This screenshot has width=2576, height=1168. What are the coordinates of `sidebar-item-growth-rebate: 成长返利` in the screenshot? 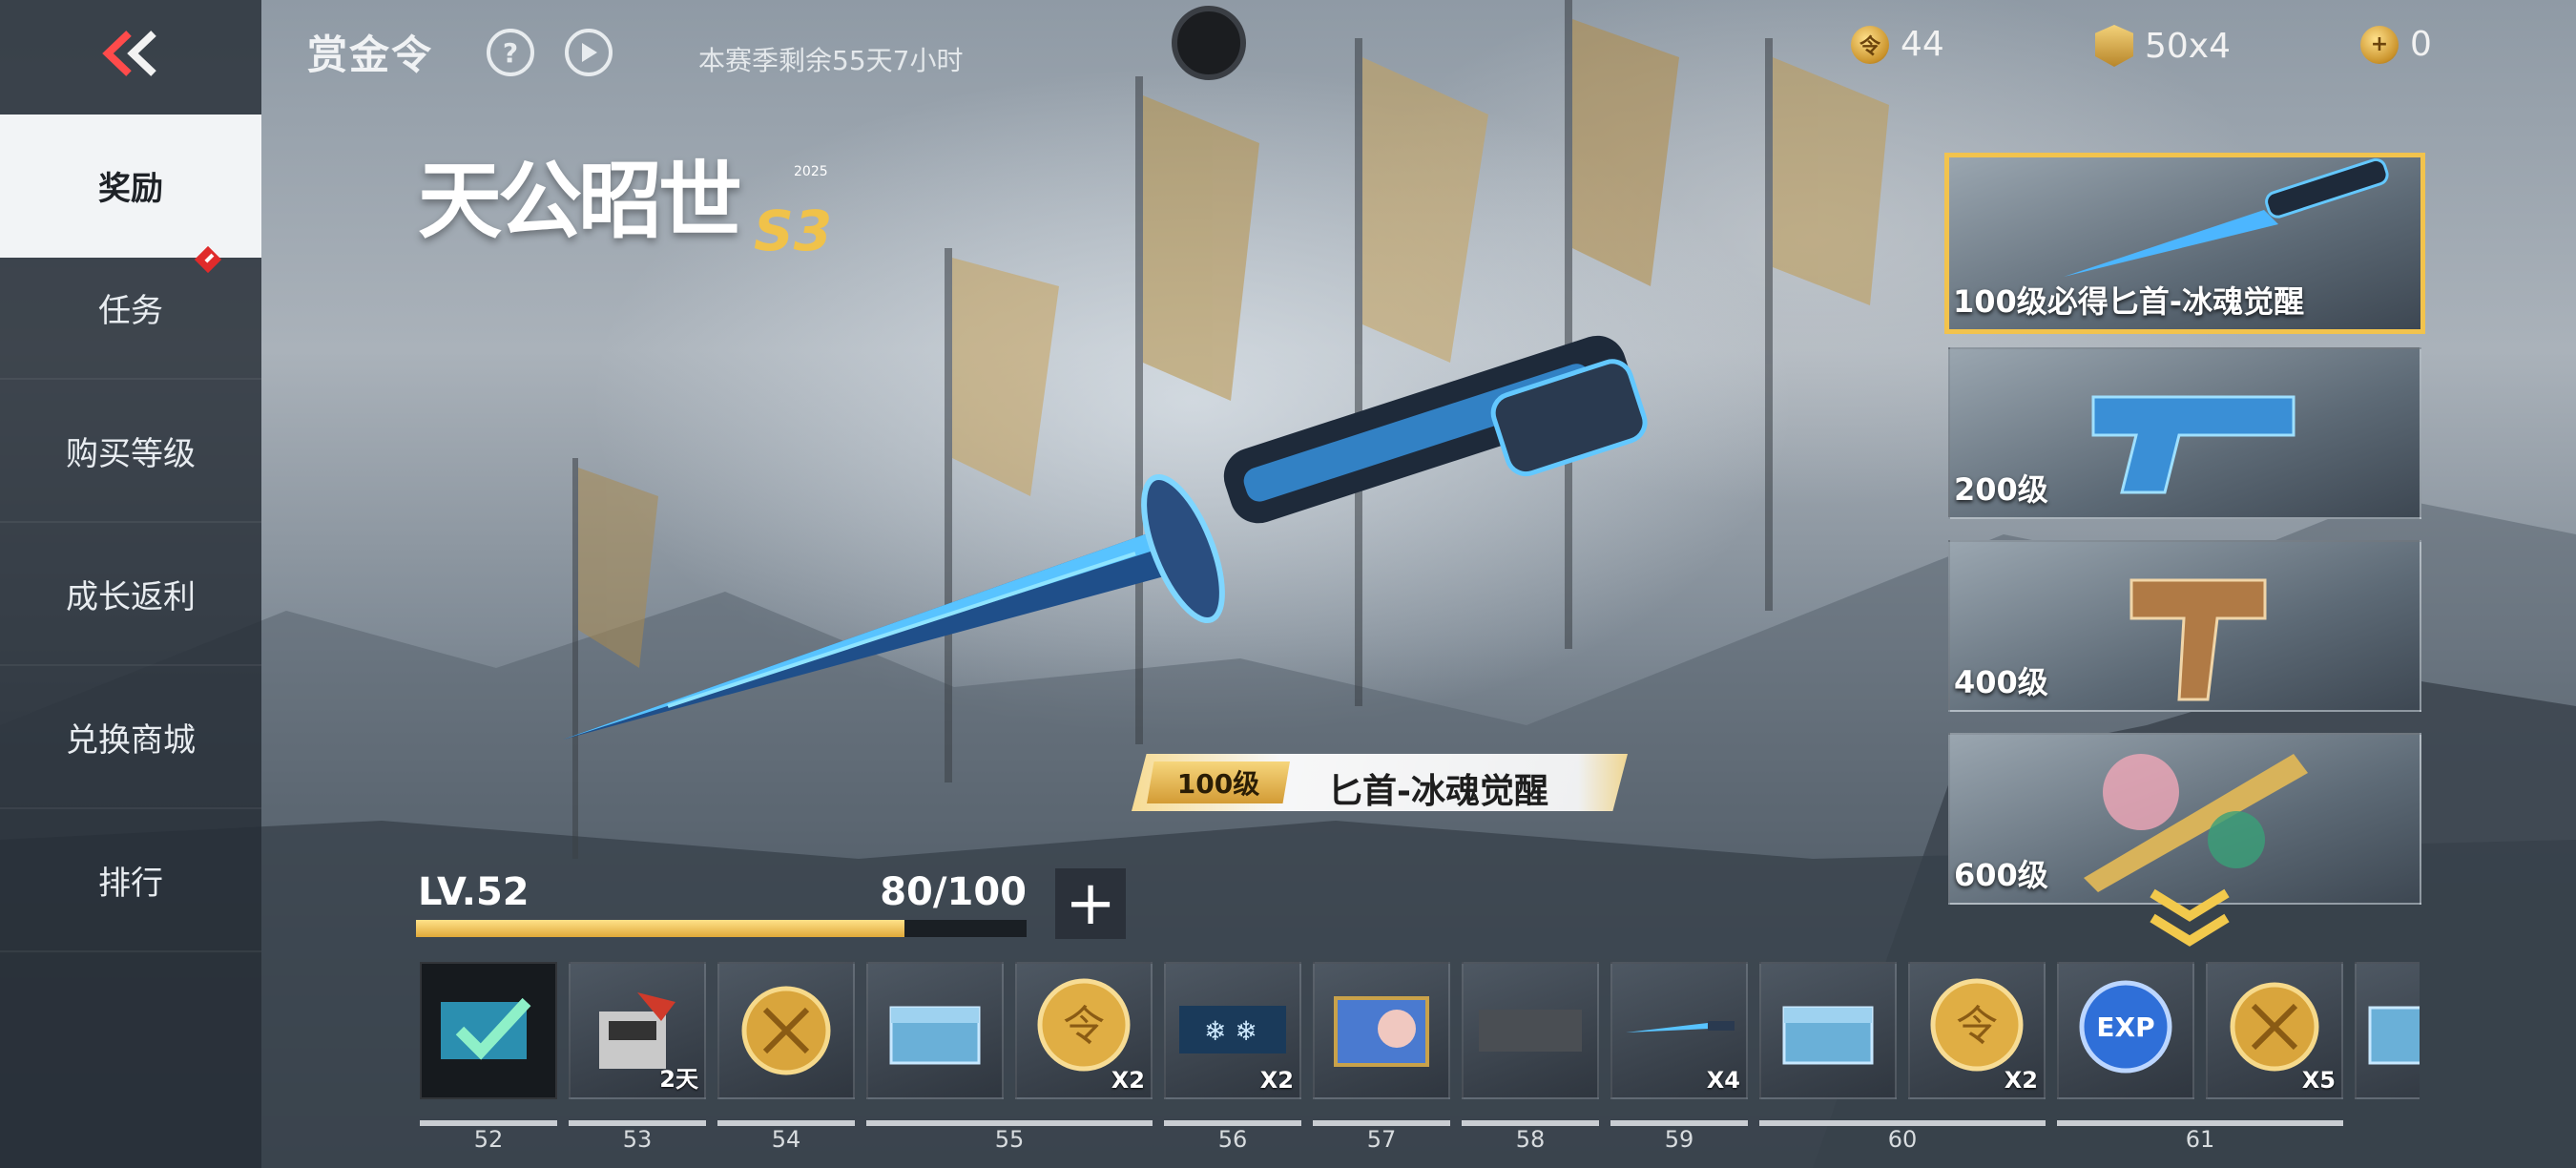 It's located at (130, 594).